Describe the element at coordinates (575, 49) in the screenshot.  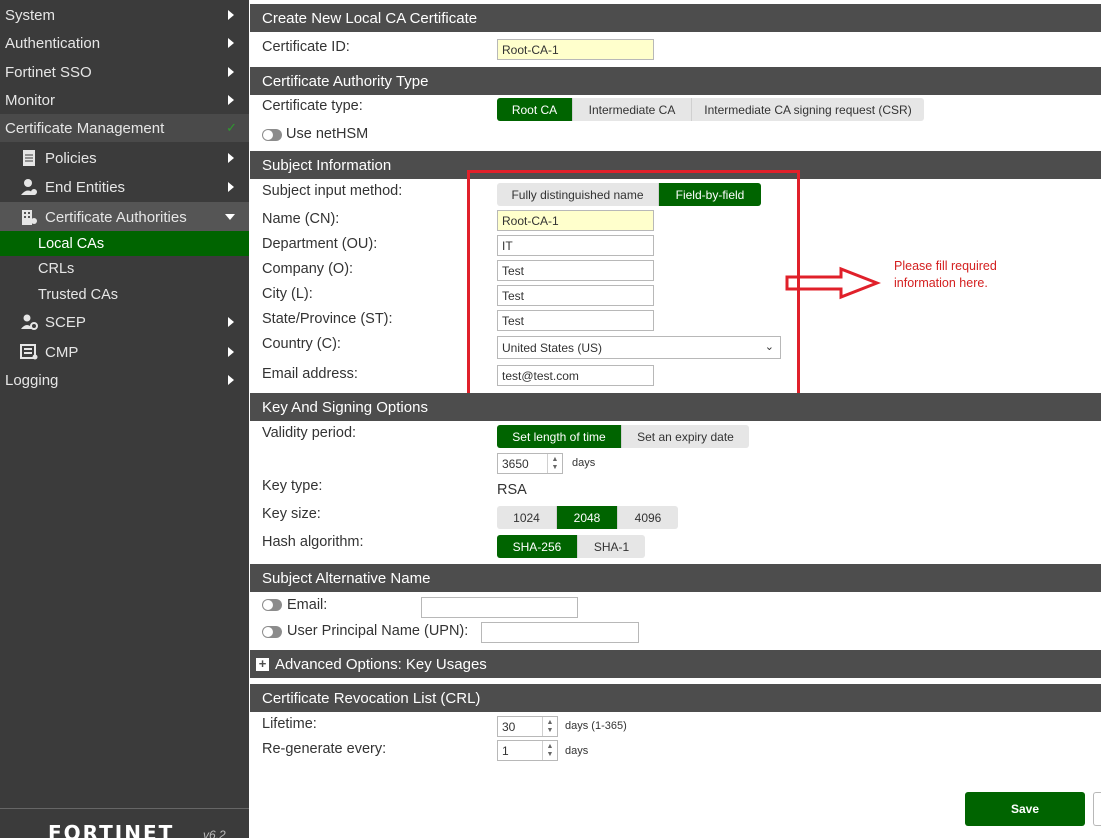
I see `cert-id-input: Root-CA-1` at that location.